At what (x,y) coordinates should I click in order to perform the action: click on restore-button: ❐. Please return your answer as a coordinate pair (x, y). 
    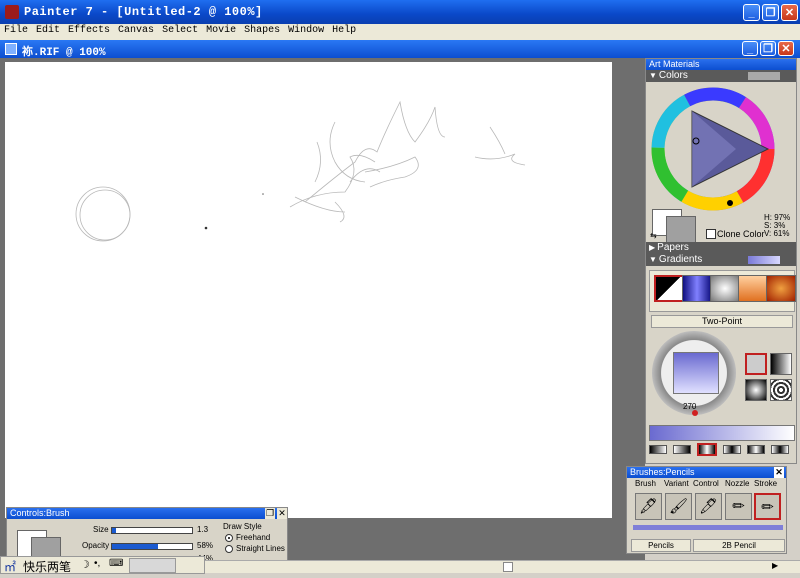
    Looking at the image, I should click on (770, 12).